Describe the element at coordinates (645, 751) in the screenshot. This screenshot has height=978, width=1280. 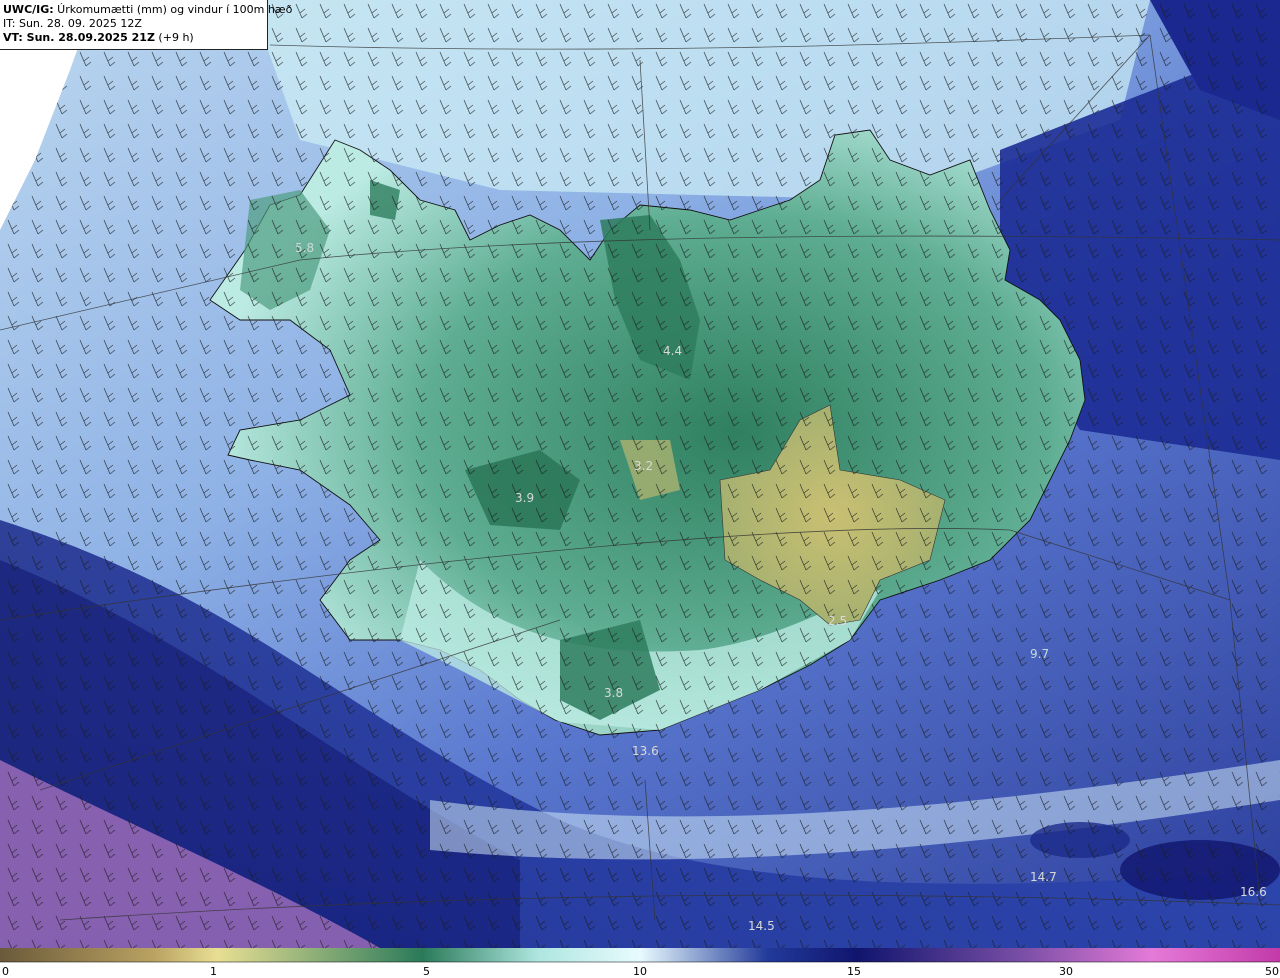
I see `value-label: 13.6` at that location.